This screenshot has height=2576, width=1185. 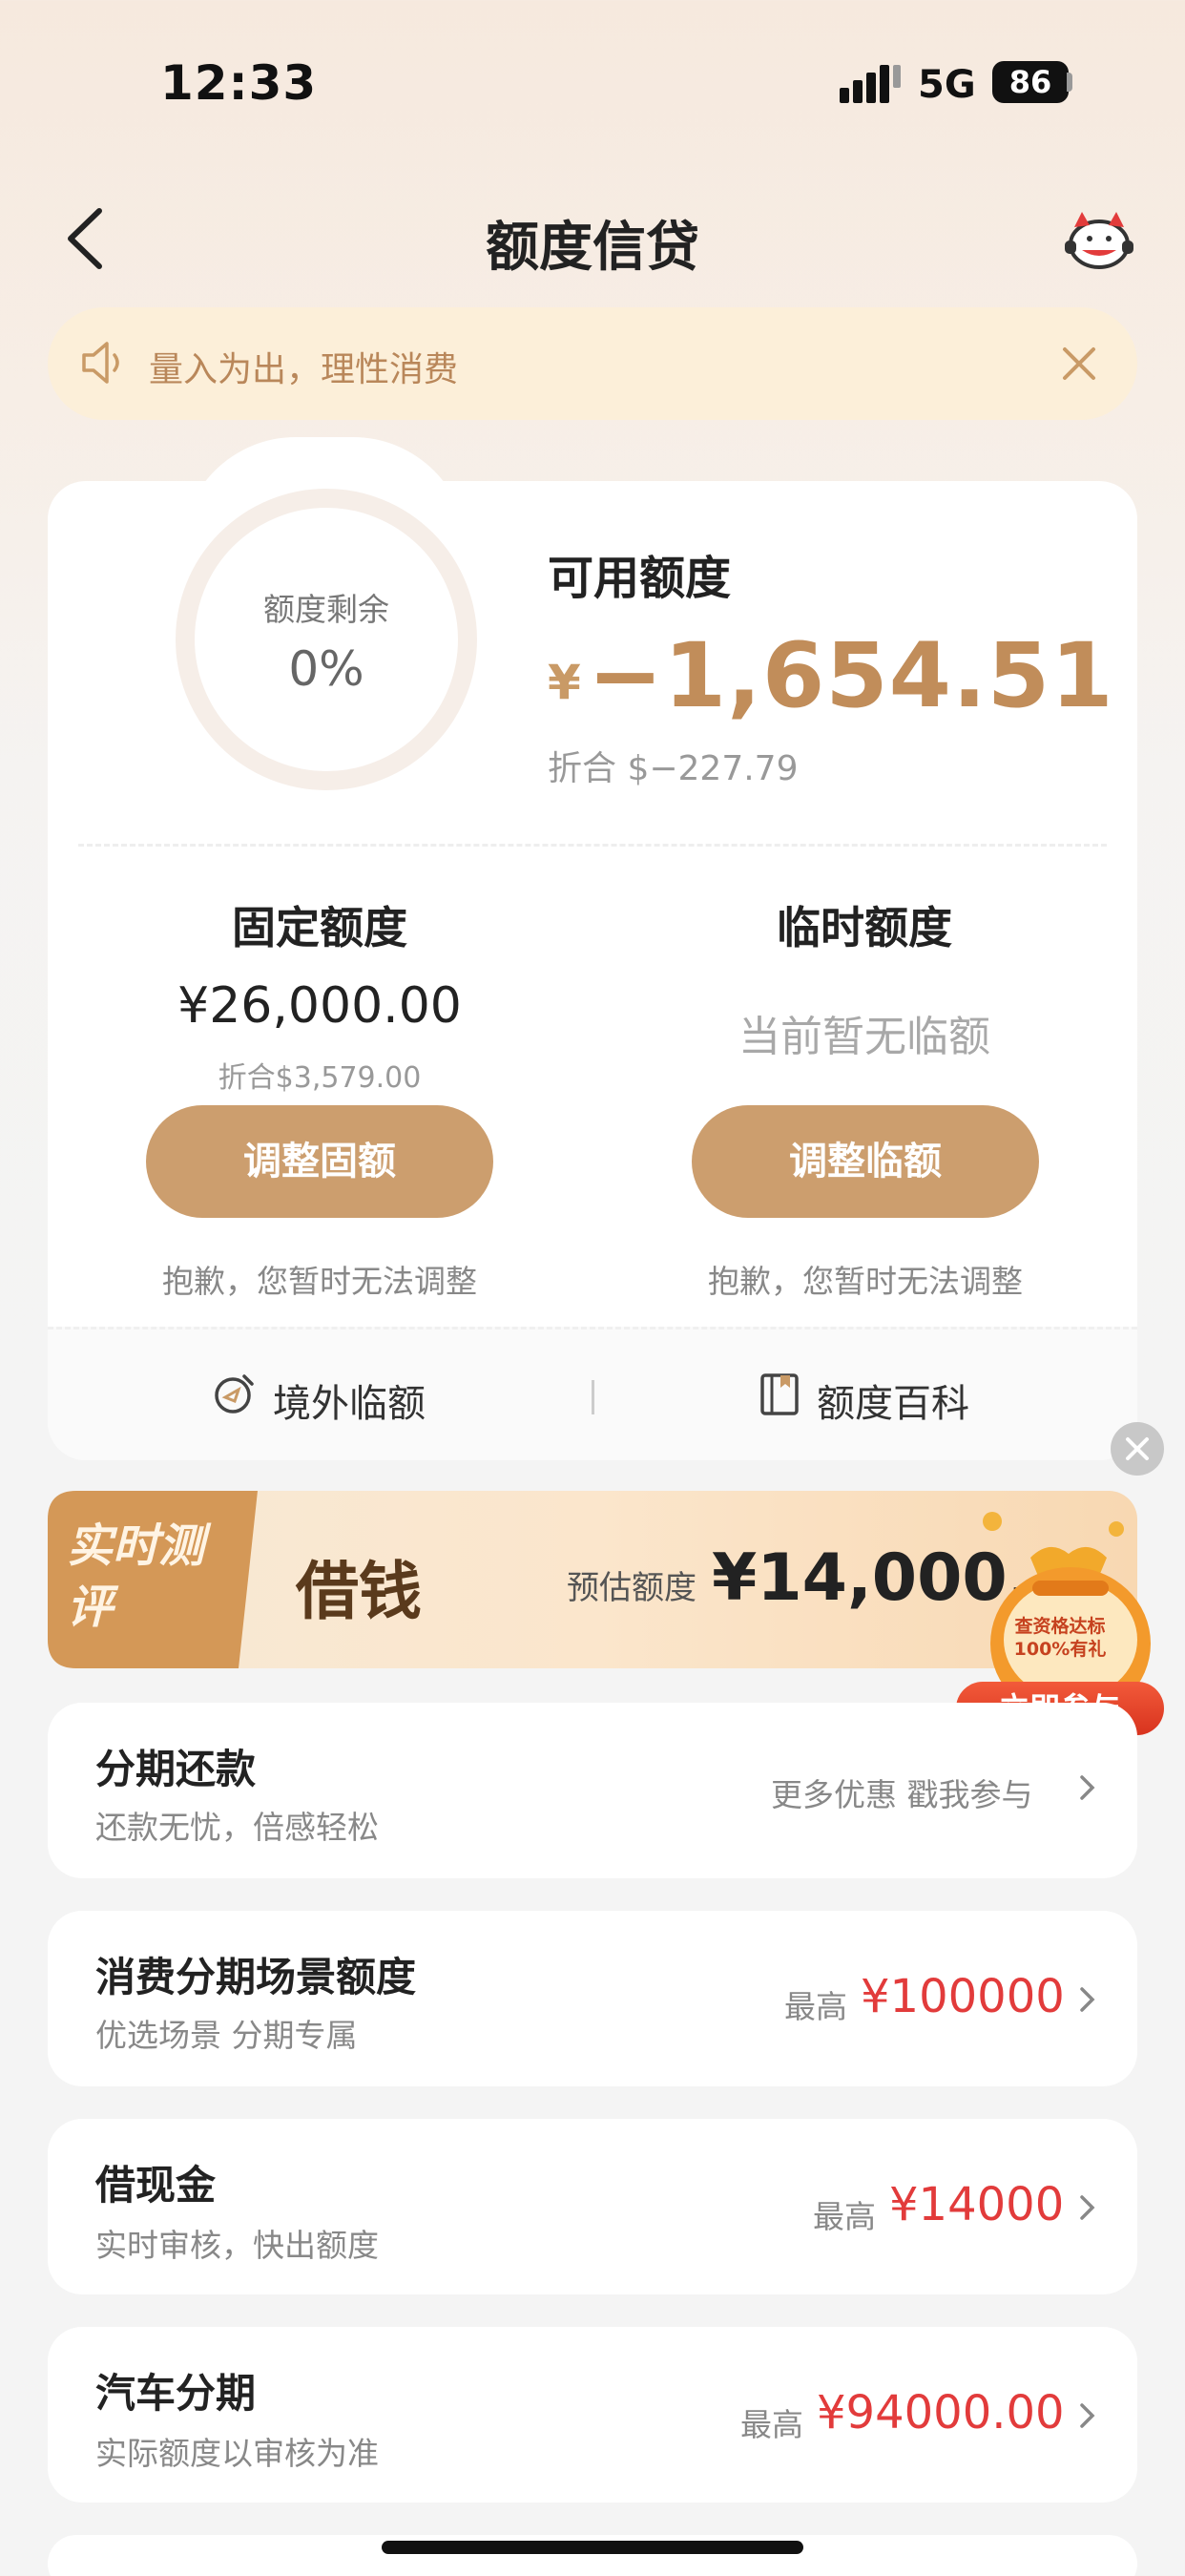 What do you see at coordinates (640, 578) in the screenshot?
I see `available-label: 可用额度` at bounding box center [640, 578].